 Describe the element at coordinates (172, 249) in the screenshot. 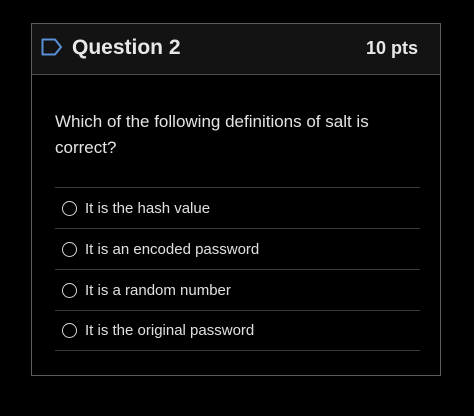

I see `answer-label: It is an encoded password` at that location.